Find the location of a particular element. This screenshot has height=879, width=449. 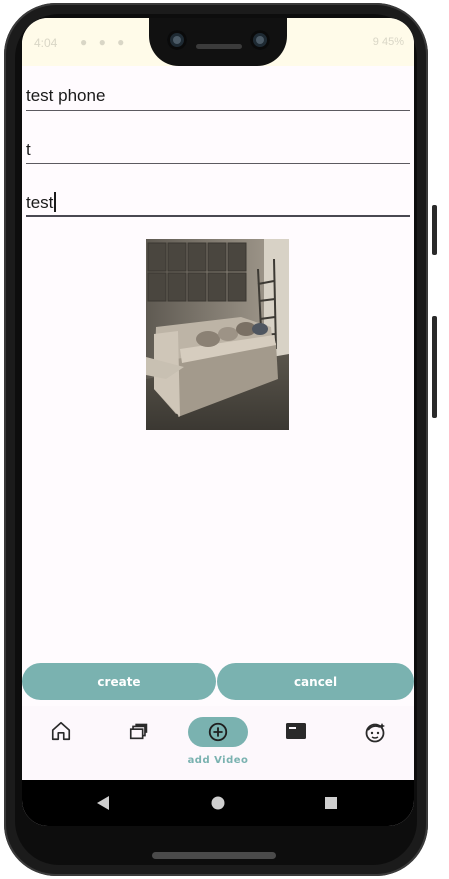

status-notification-icons: ● ● ● is located at coordinates (104, 42).